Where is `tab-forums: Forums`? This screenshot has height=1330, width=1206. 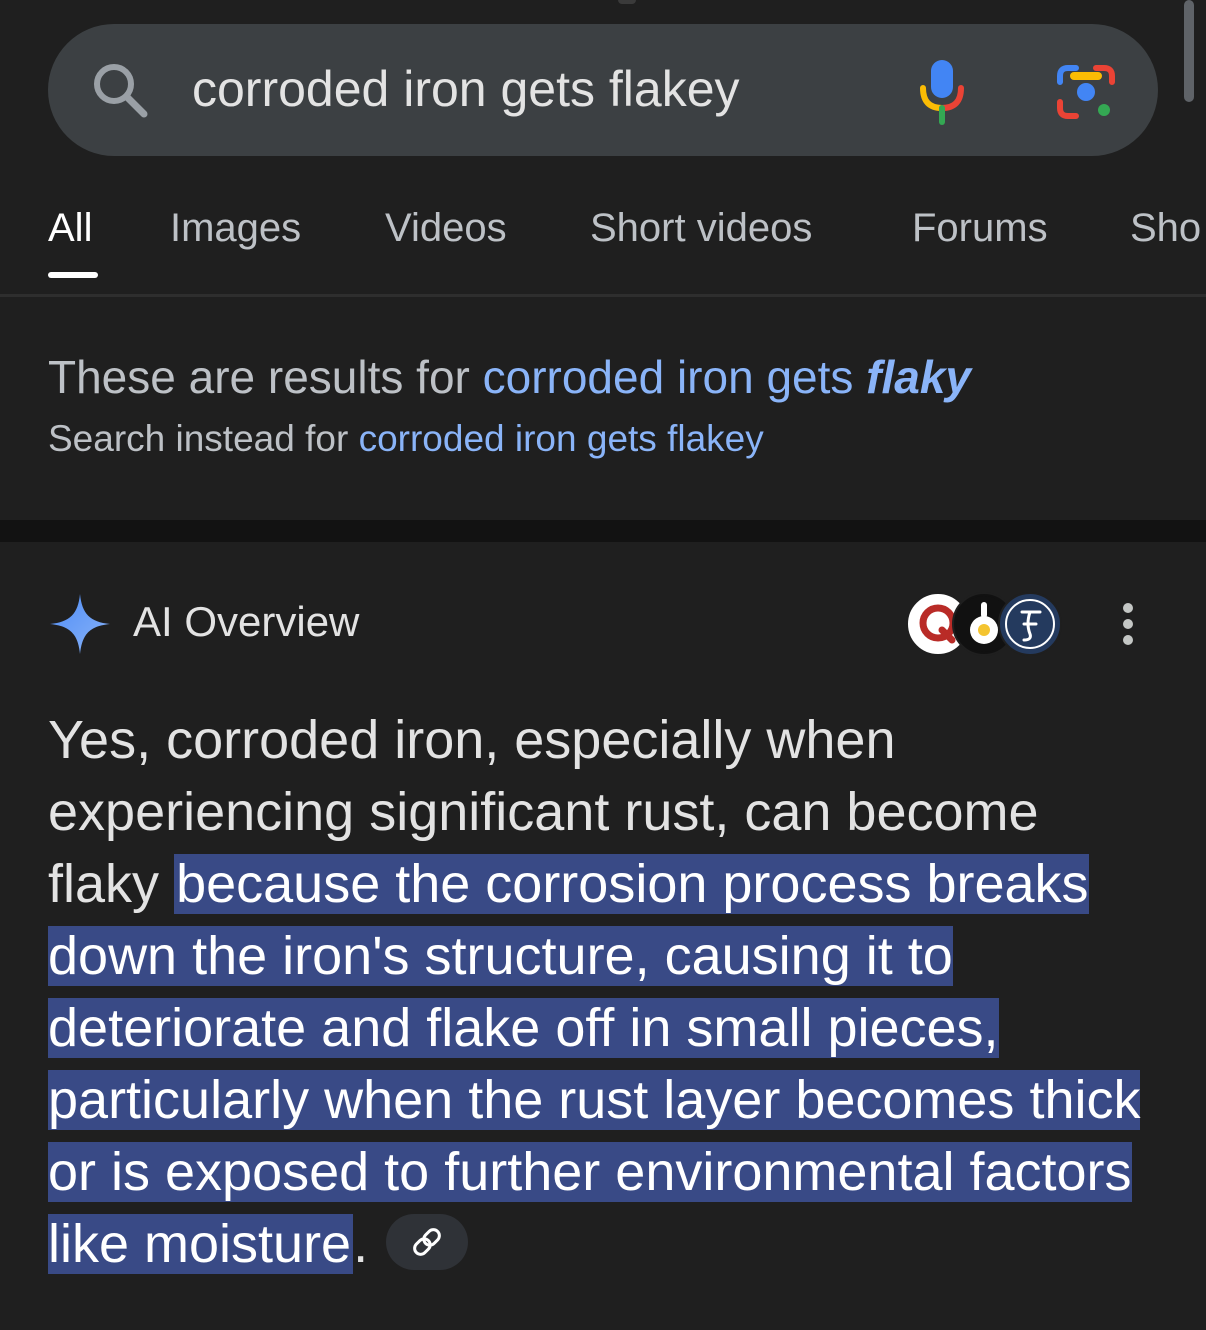
tab-forums: Forums is located at coordinates (980, 228).